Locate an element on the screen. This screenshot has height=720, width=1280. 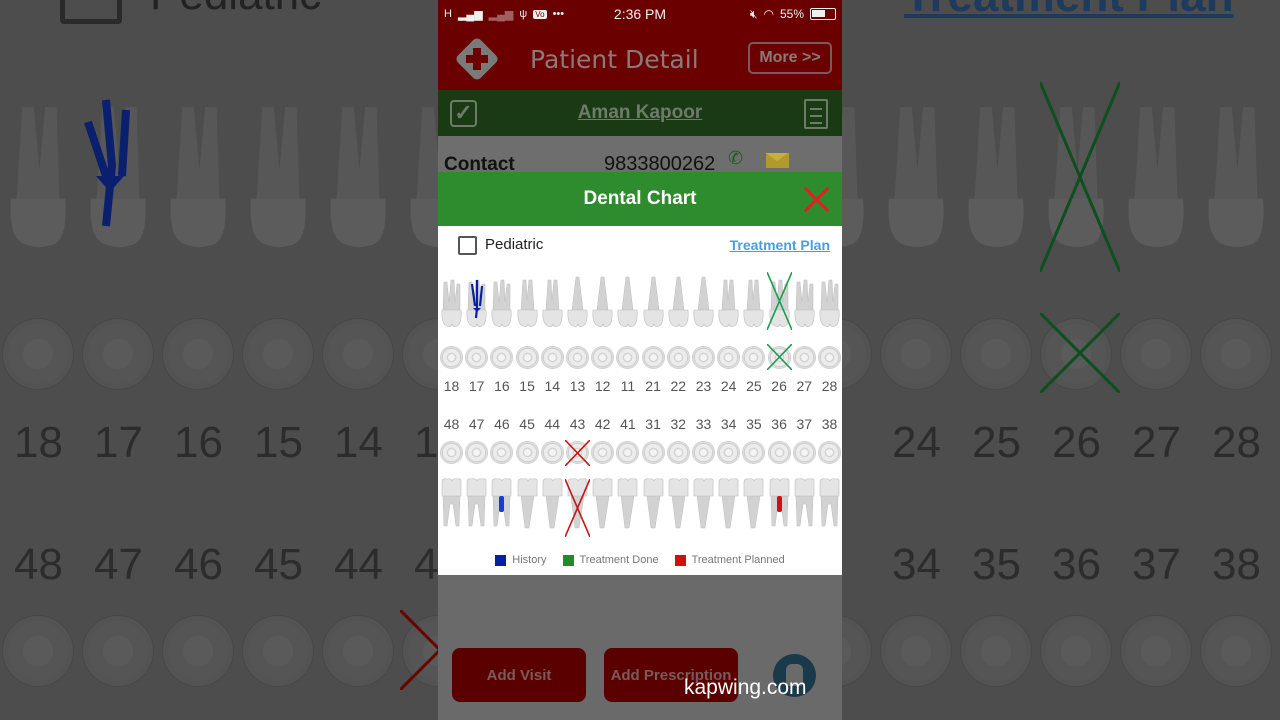
lower-occlusal-row is located at coordinates (640, 453).